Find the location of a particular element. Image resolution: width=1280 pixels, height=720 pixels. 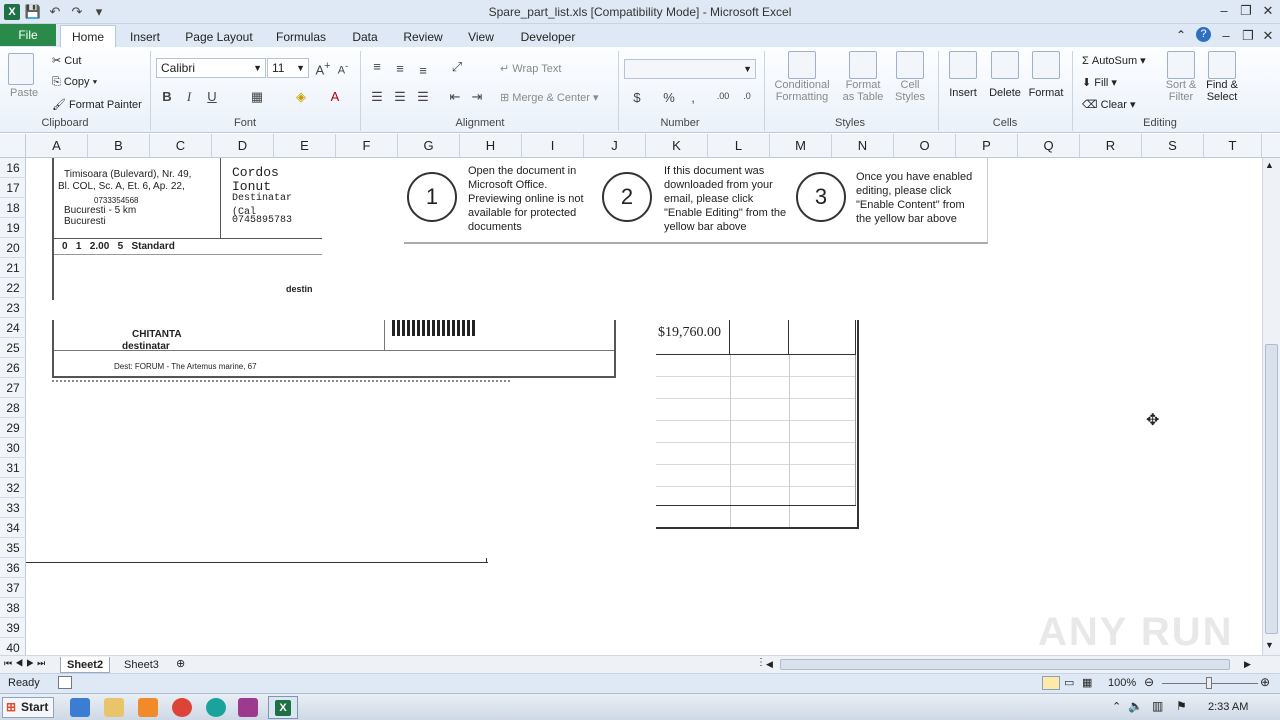

align-left-icon: ☰ is located at coordinates (377, 97).